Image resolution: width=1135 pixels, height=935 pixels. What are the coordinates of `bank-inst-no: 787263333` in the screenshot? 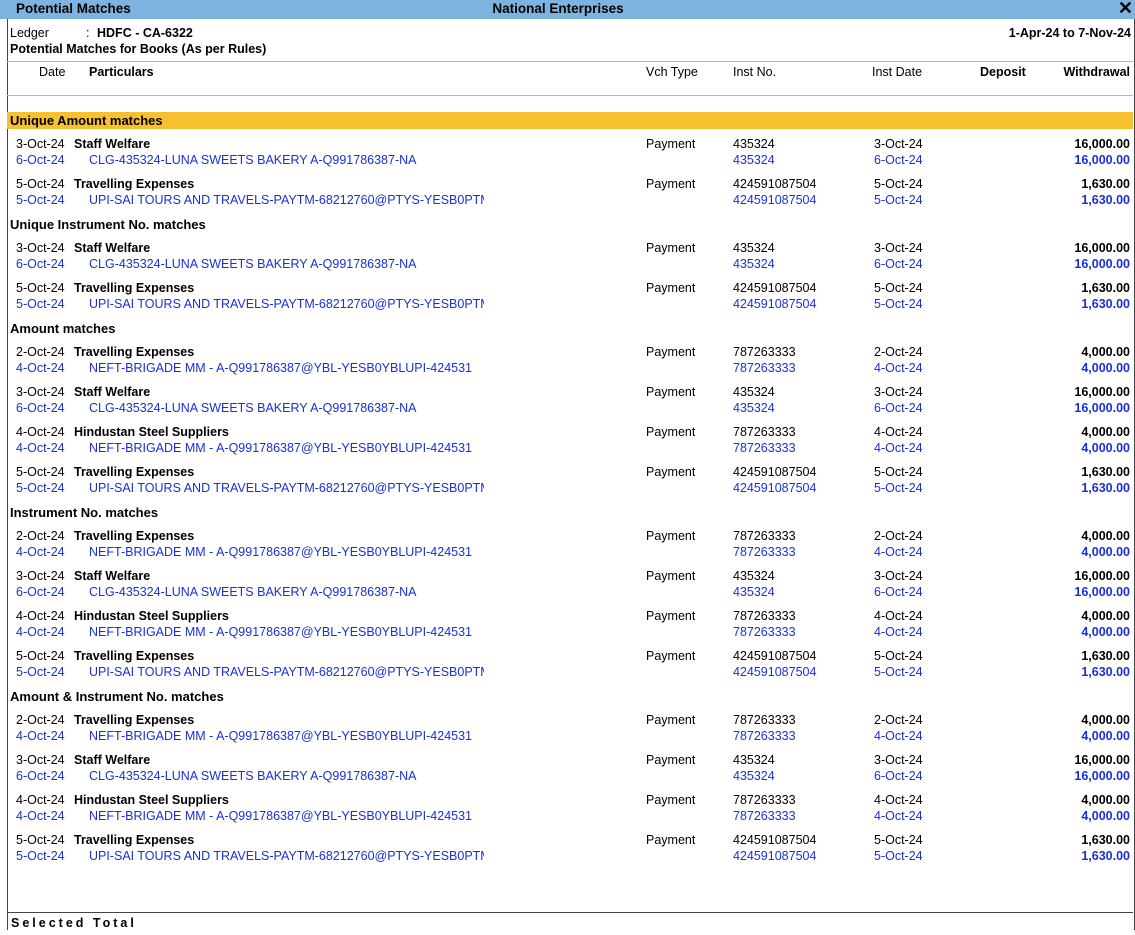 It's located at (764, 552).